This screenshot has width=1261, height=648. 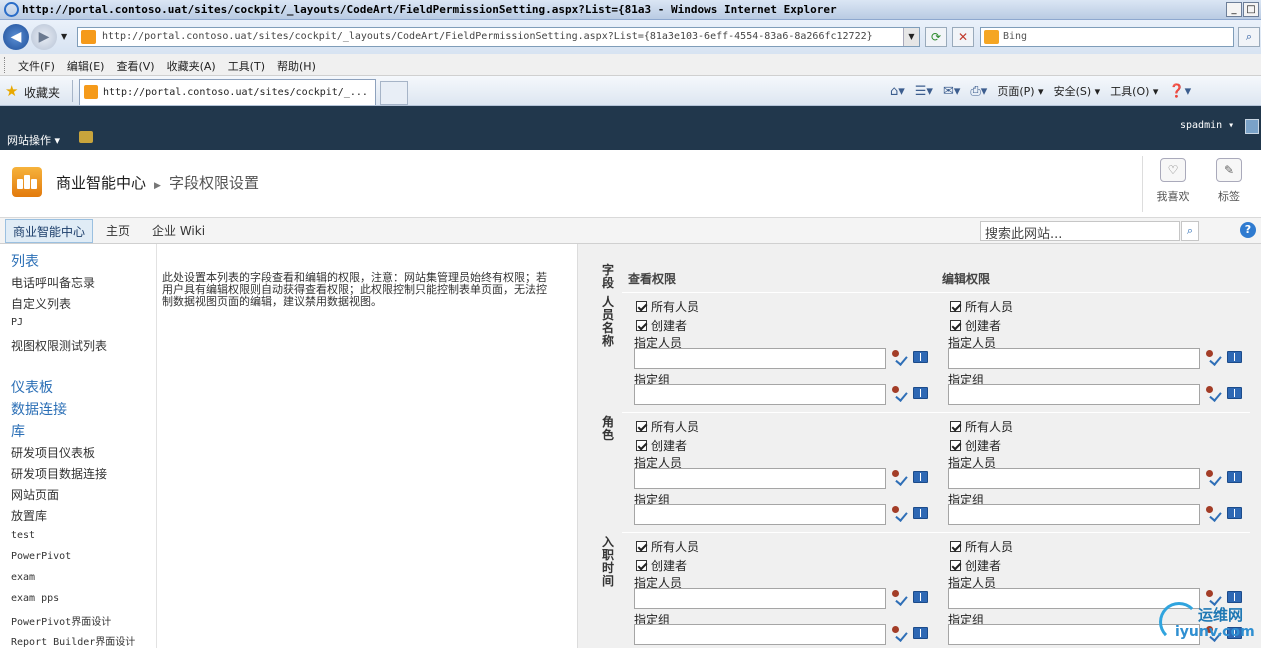 I want to click on quicklaunch-item: 视图权限测试列表, so click(x=59, y=345).